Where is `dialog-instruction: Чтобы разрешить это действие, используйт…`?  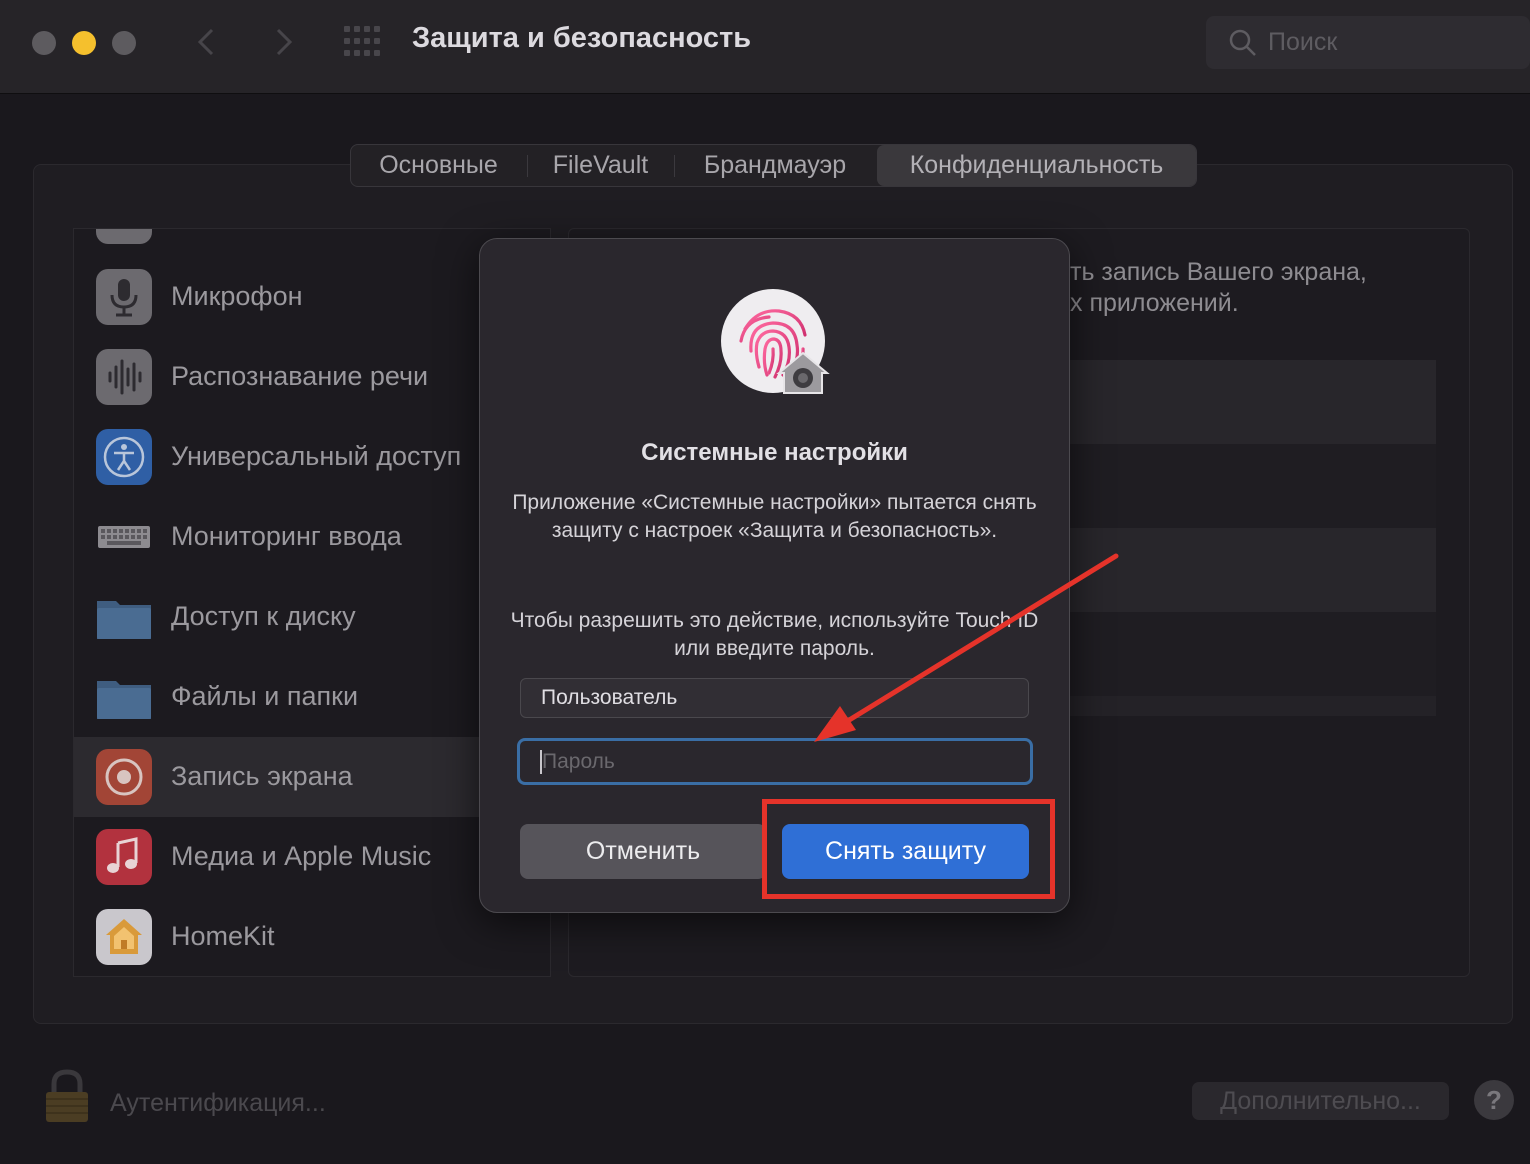 dialog-instruction: Чтобы разрешить это действие, используйт… is located at coordinates (774, 634).